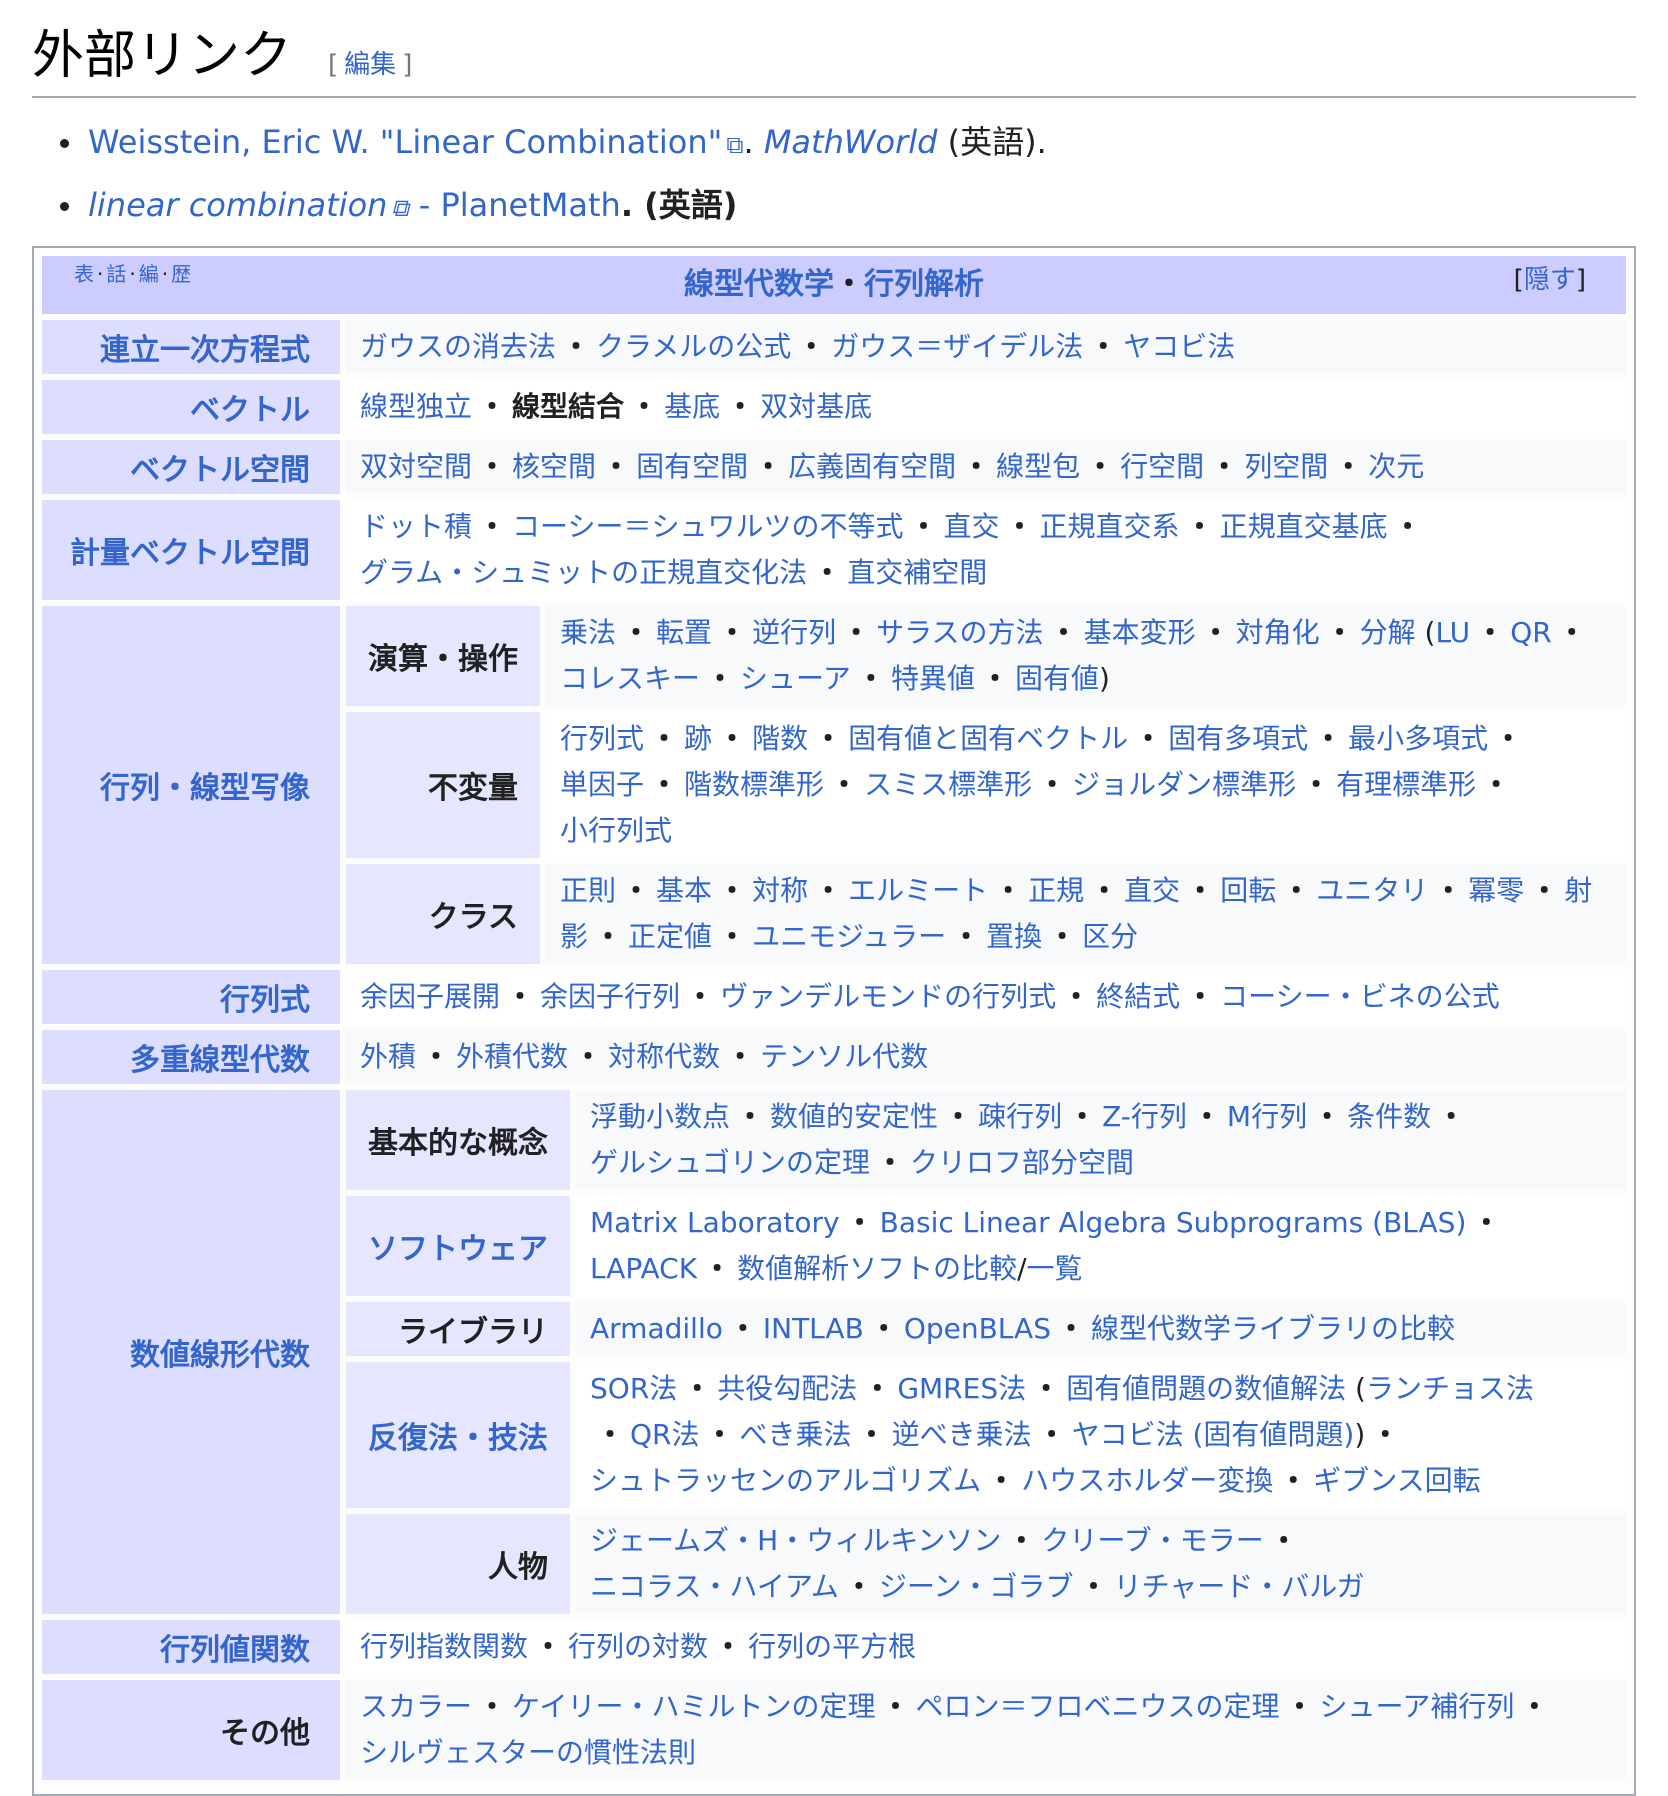 The height and width of the screenshot is (1796, 1668). Describe the element at coordinates (588, 890) in the screenshot. I see `nav-link: 正則` at that location.